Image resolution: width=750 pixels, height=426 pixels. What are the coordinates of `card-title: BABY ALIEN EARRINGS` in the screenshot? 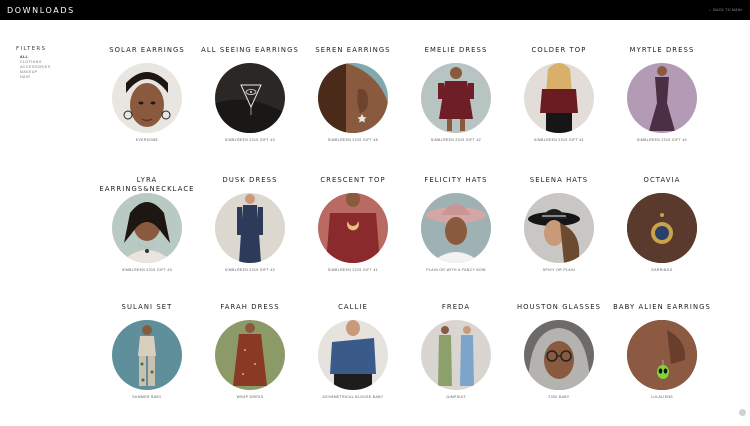 It's located at (662, 311).